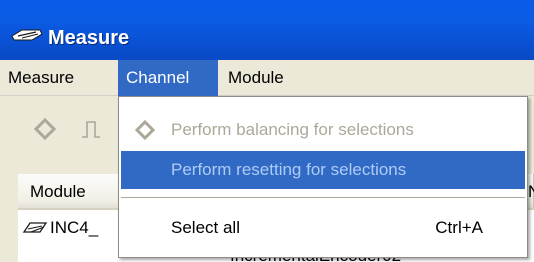  I want to click on window-title: Measure, so click(89, 38).